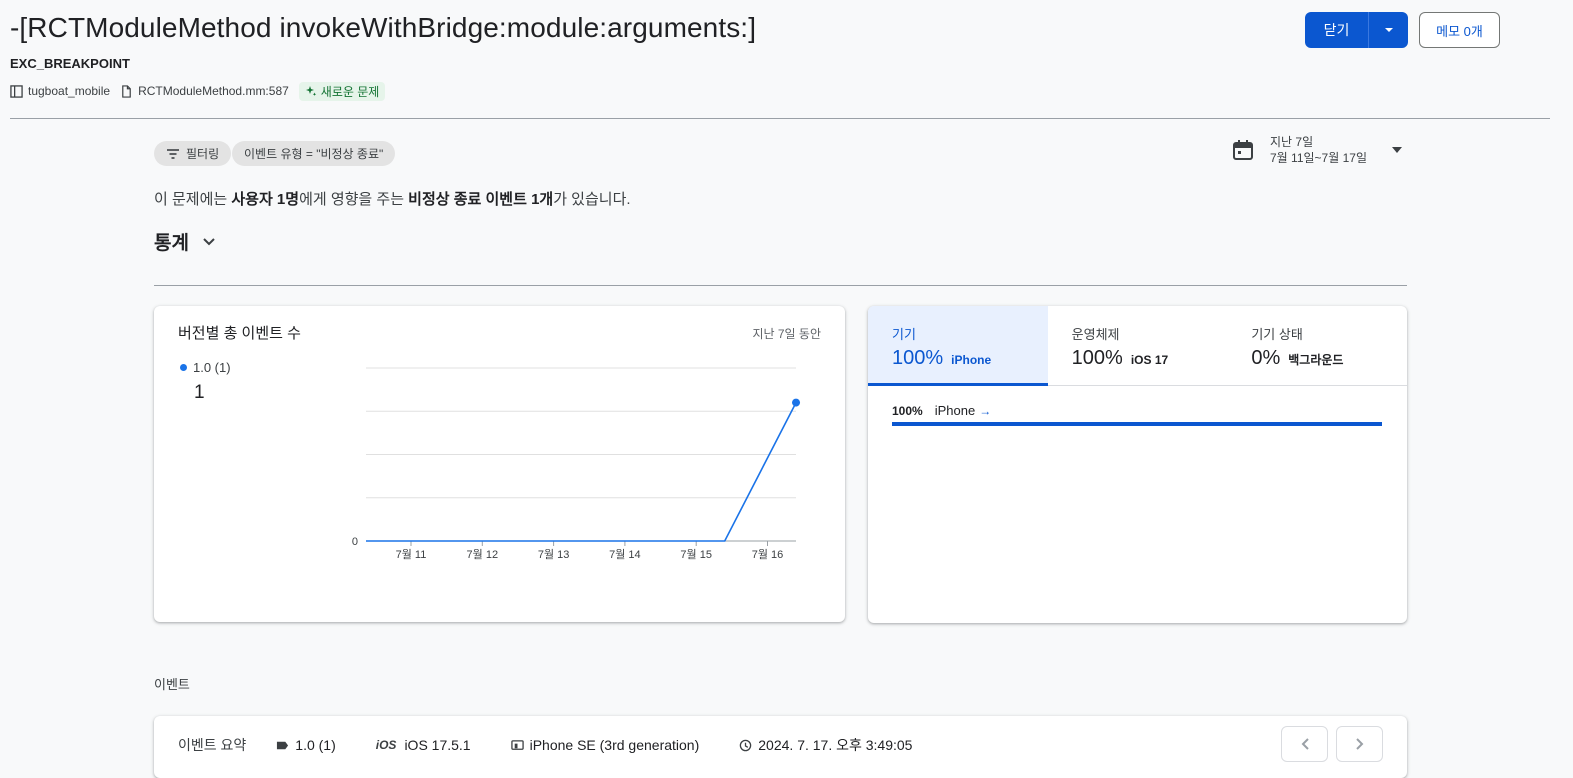 The height and width of the screenshot is (778, 1573). I want to click on y-tick-label: 0, so click(355, 542).